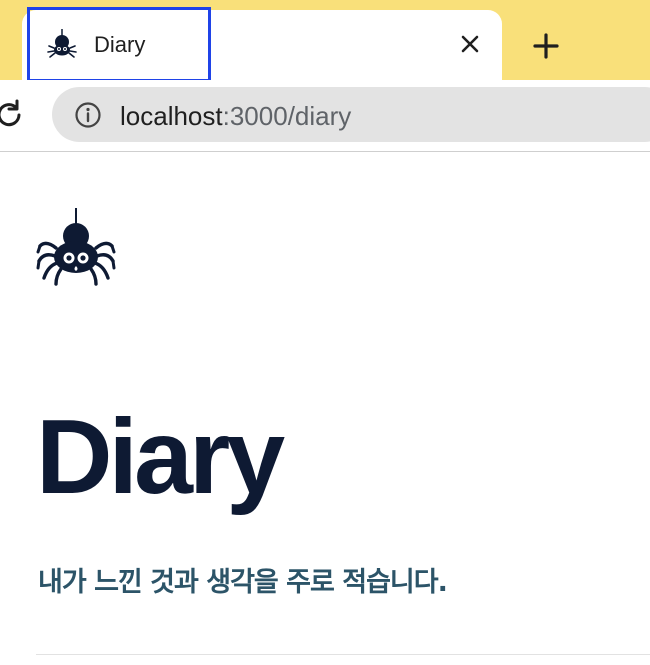  Describe the element at coordinates (13, 115) in the screenshot. I see `reload-icon` at that location.